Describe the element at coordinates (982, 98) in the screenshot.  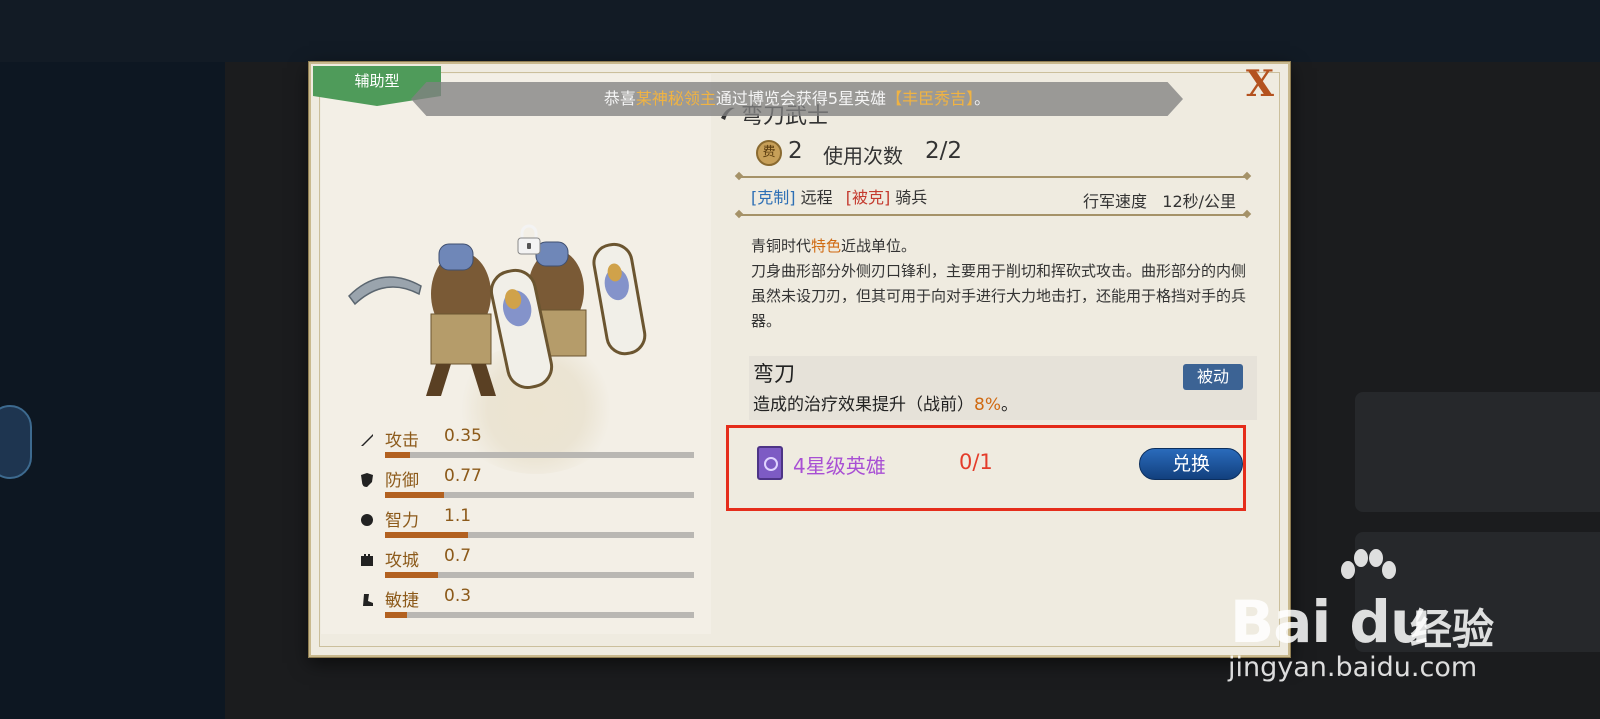
I see `marquee-suffix: 。` at that location.